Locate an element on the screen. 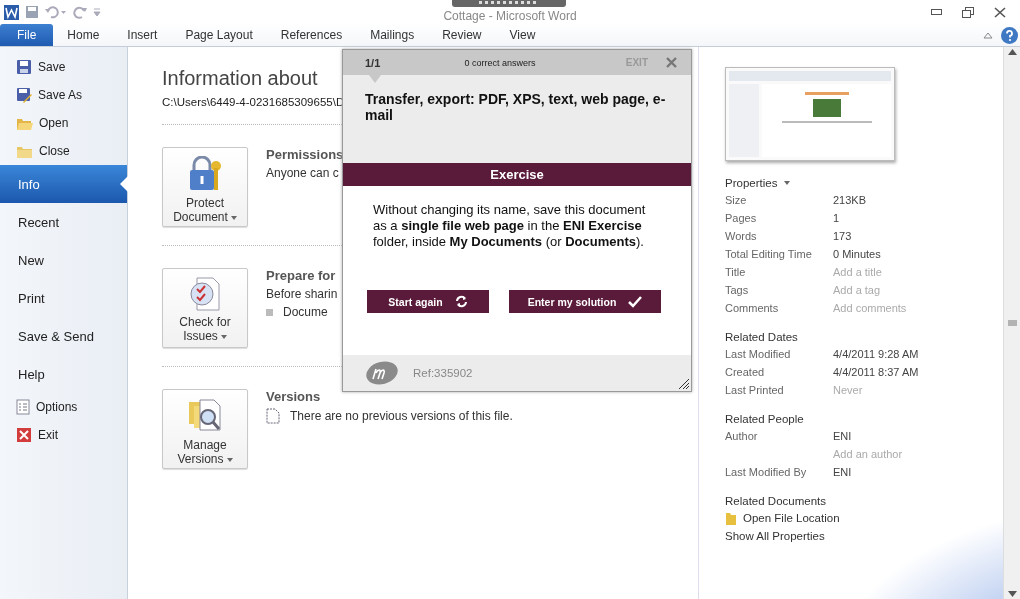 This screenshot has width=1020, height=599. exercise-band: Exercise is located at coordinates (517, 174).